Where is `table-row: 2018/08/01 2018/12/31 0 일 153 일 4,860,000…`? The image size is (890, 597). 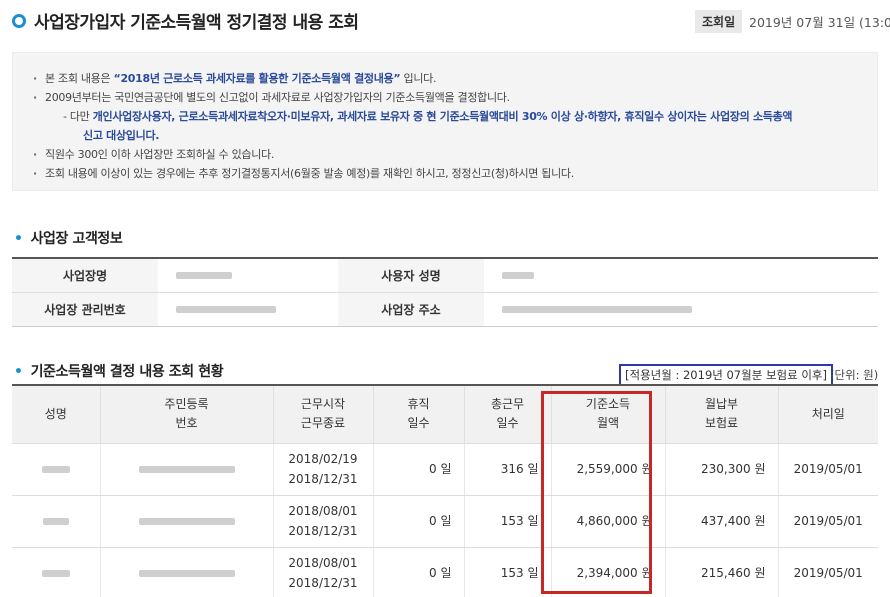
table-row: 2018/08/01 2018/12/31 0 일 153 일 4,860,000… is located at coordinates (445, 521).